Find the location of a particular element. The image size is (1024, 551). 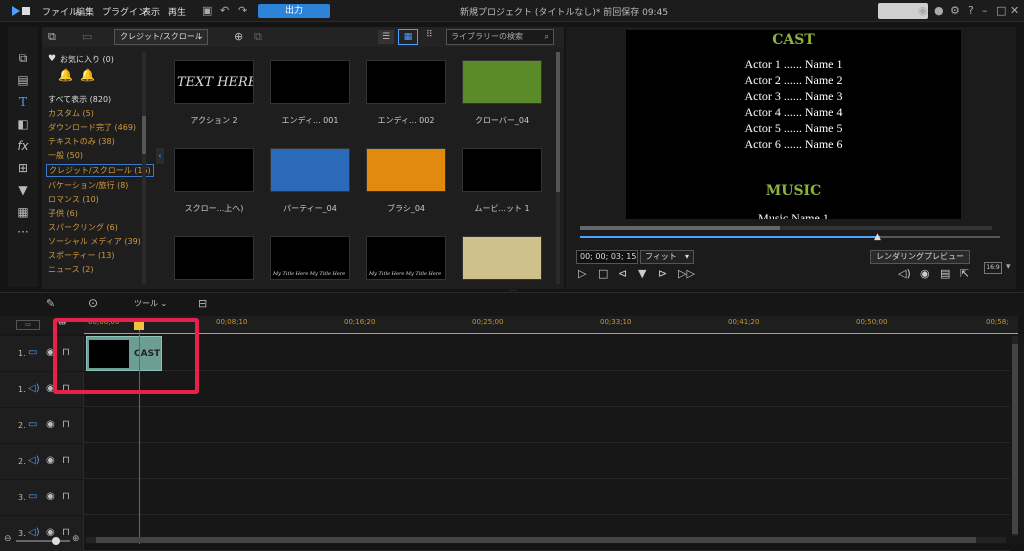

favorites-category: お気に入り (0) is located at coordinates (87, 59).